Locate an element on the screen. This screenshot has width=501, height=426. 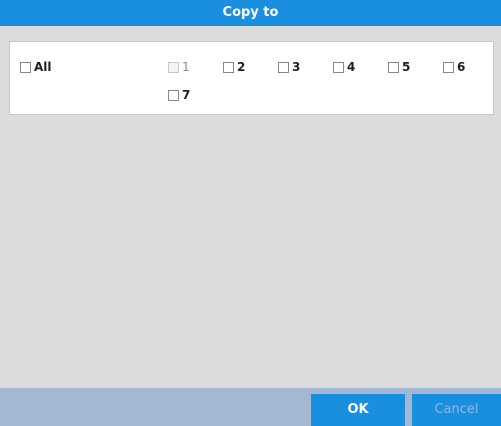
dialog-title: Copy to is located at coordinates (250, 13).